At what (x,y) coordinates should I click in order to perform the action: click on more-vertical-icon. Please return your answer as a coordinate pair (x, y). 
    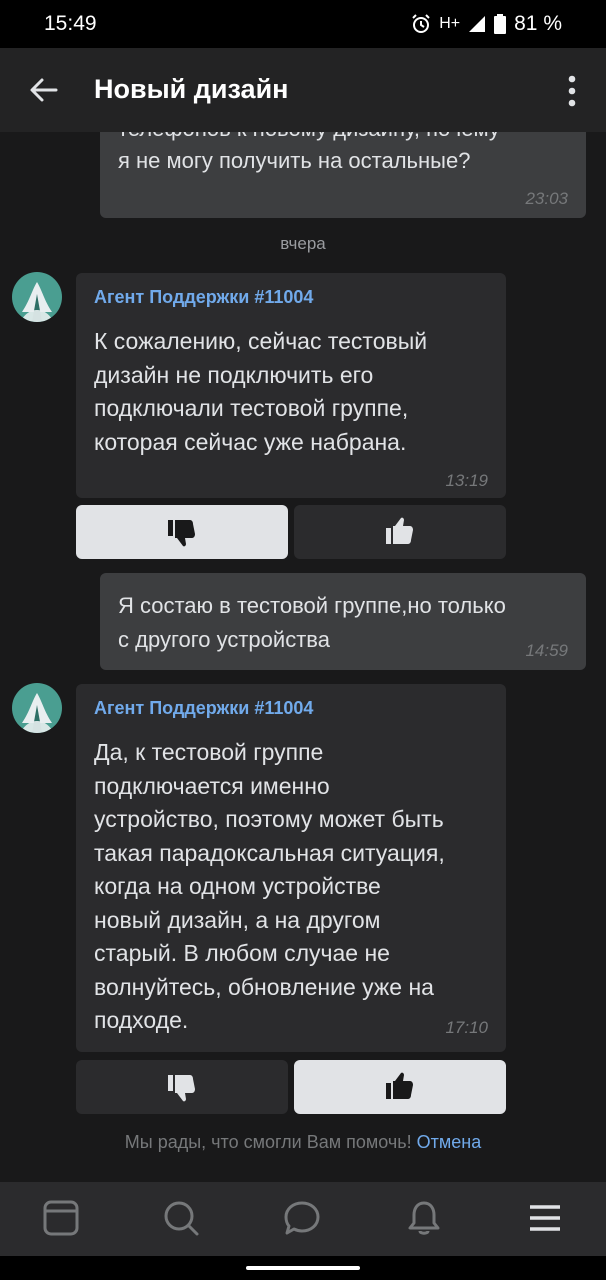
    Looking at the image, I should click on (572, 91).